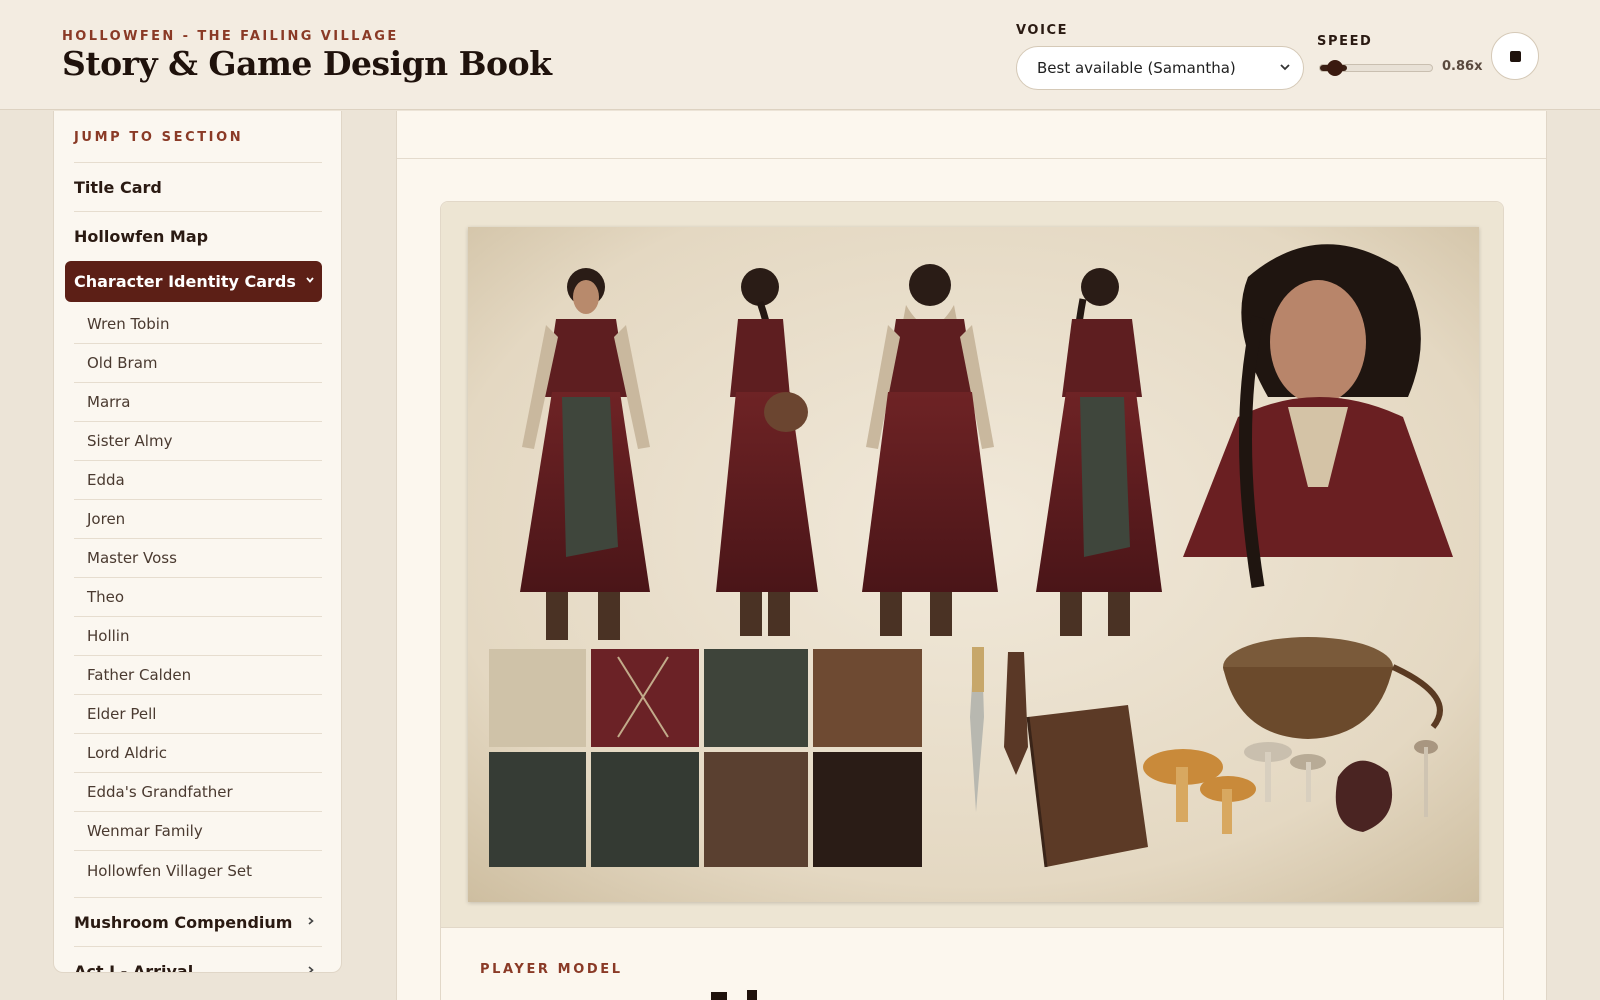  Describe the element at coordinates (705, 758) in the screenshot. I see `texture-swatches` at that location.